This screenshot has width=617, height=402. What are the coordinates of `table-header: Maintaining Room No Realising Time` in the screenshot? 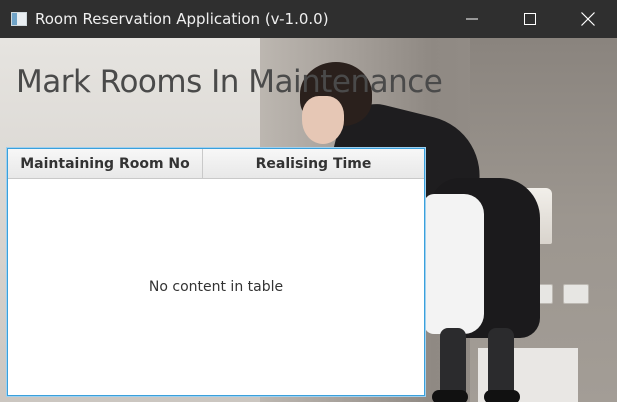 It's located at (216, 164).